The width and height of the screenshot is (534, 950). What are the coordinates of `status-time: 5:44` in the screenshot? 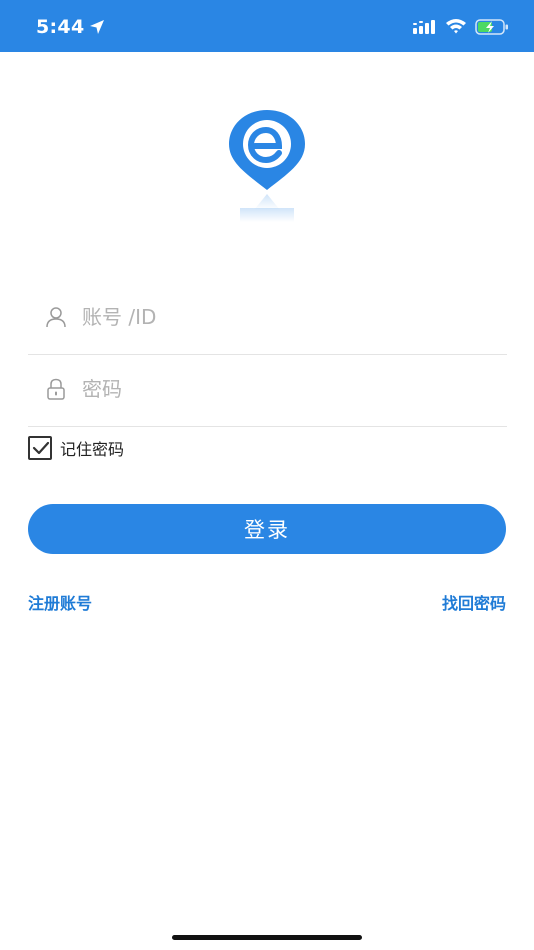 It's located at (60, 27).